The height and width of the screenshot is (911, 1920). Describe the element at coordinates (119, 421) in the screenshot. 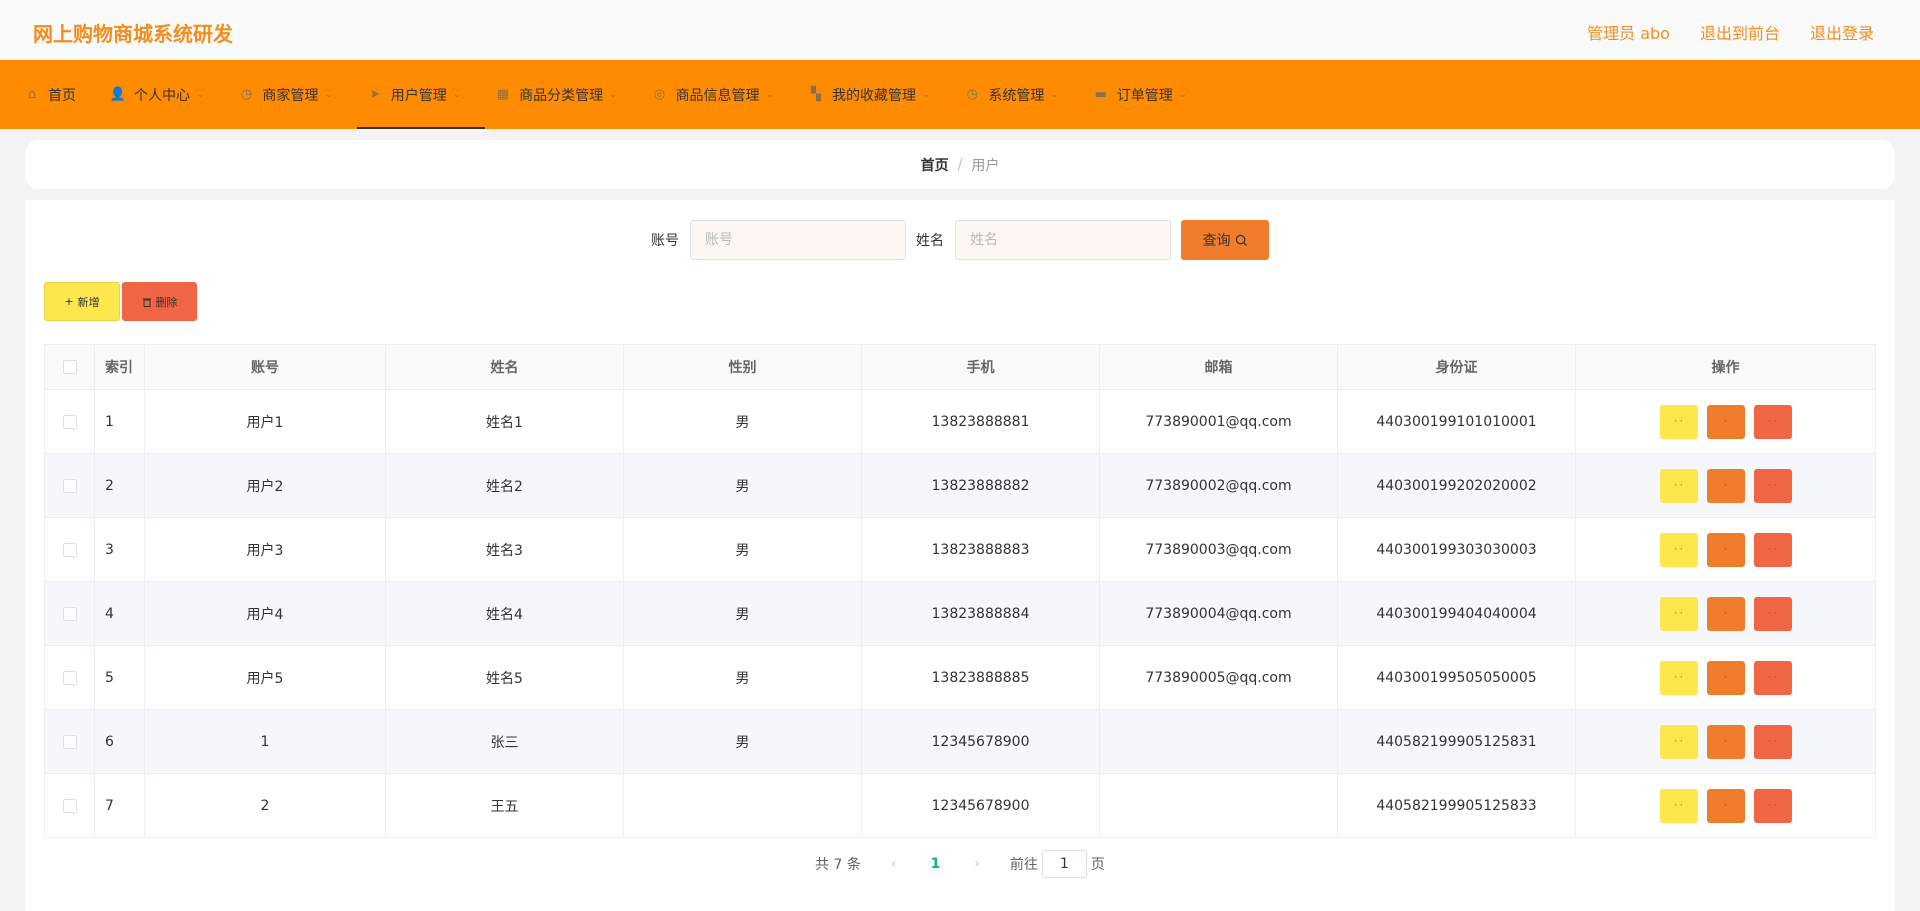

I see `cell-index: 1` at that location.